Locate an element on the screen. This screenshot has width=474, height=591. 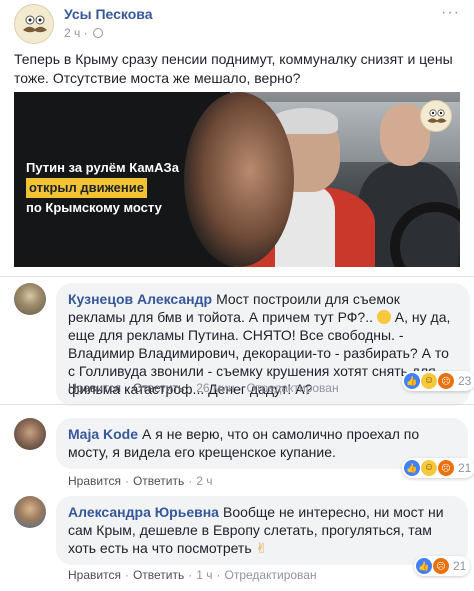
reactions-summary: 👍 ☹ 21 is located at coordinates (442, 566).